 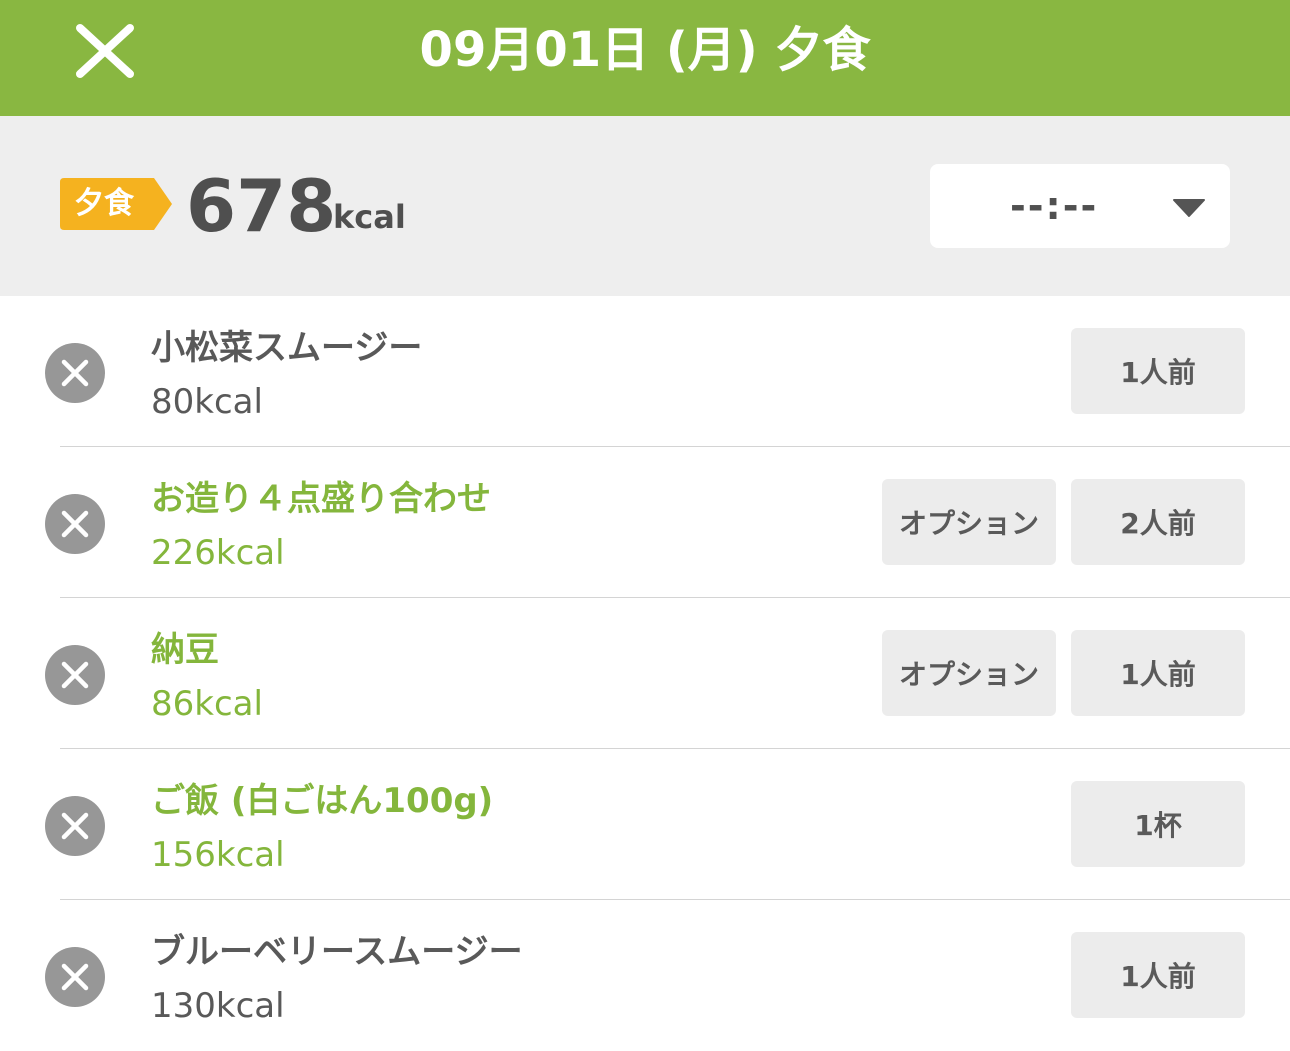 What do you see at coordinates (645, 50) in the screenshot?
I see `page-title: 09月01日 (月) 夕食` at bounding box center [645, 50].